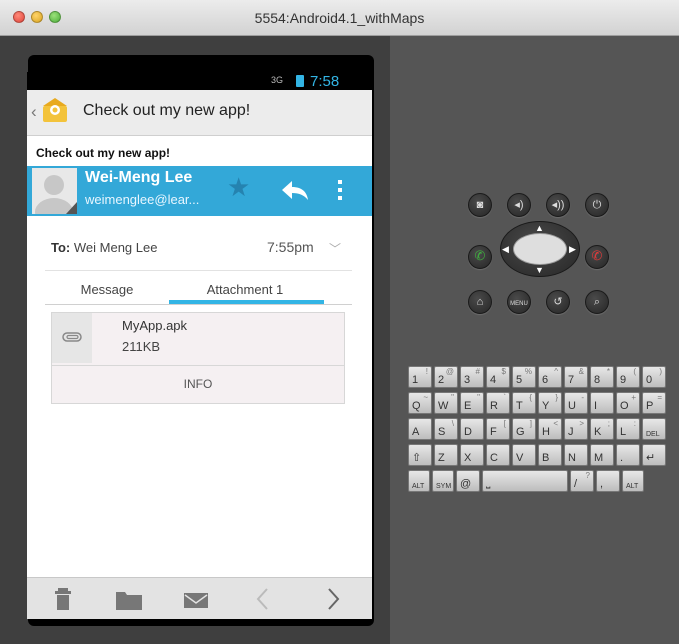 The height and width of the screenshot is (644, 679). What do you see at coordinates (654, 377) in the screenshot?
I see `key: 0)` at bounding box center [654, 377].